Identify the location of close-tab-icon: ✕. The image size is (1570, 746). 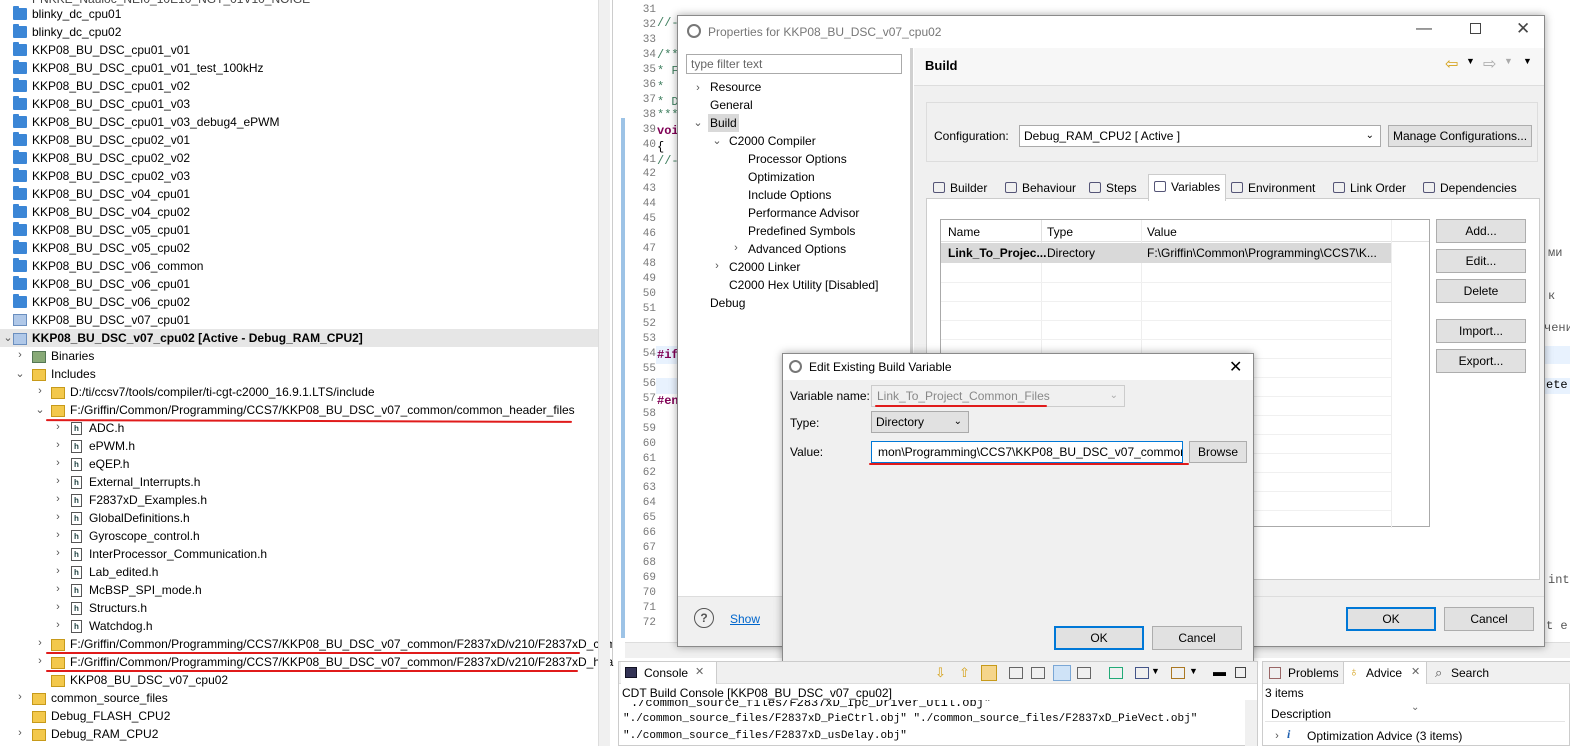
(1415, 671).